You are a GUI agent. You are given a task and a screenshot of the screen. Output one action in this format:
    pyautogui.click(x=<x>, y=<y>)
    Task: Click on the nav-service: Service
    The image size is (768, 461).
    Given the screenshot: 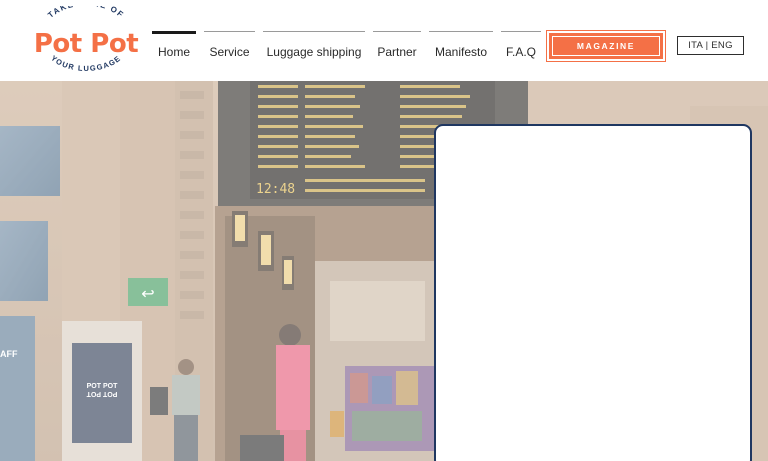 What is the action you would take?
    pyautogui.click(x=229, y=51)
    